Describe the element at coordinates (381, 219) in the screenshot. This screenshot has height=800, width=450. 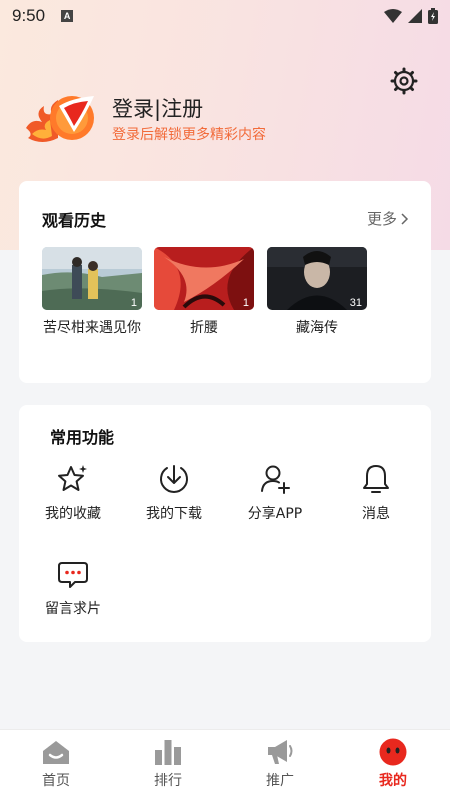
I see `more-label: 更多` at that location.